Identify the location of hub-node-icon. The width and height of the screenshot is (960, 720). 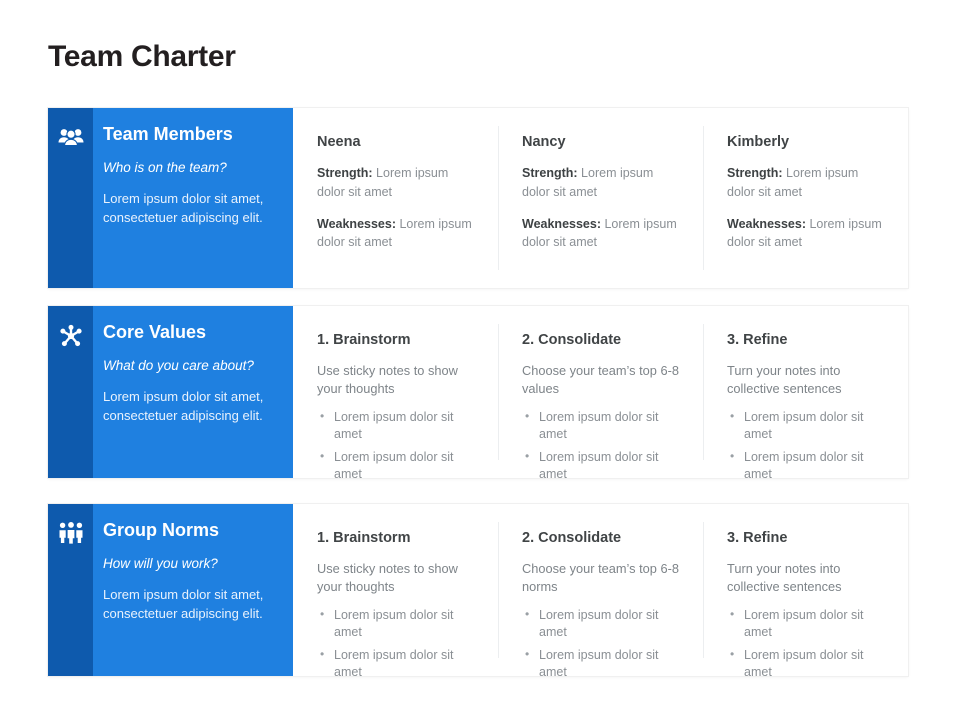
(71, 336).